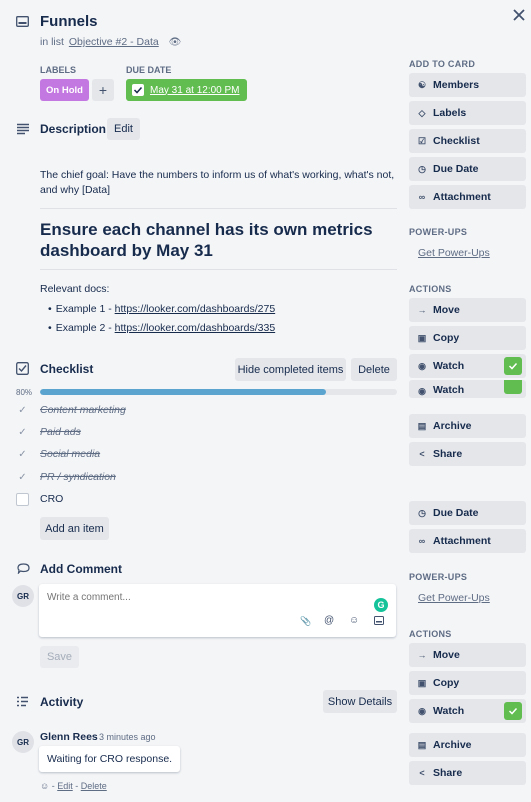 The width and height of the screenshot is (531, 802). Describe the element at coordinates (23, 130) in the screenshot. I see `description-icon` at that location.